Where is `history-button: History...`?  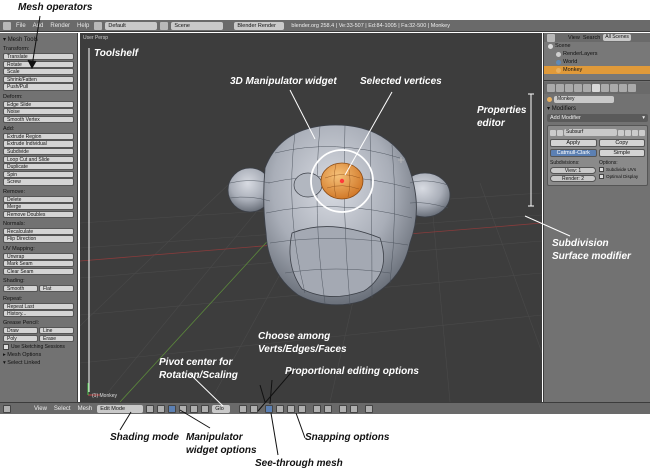 history-button: History... is located at coordinates (38, 314).